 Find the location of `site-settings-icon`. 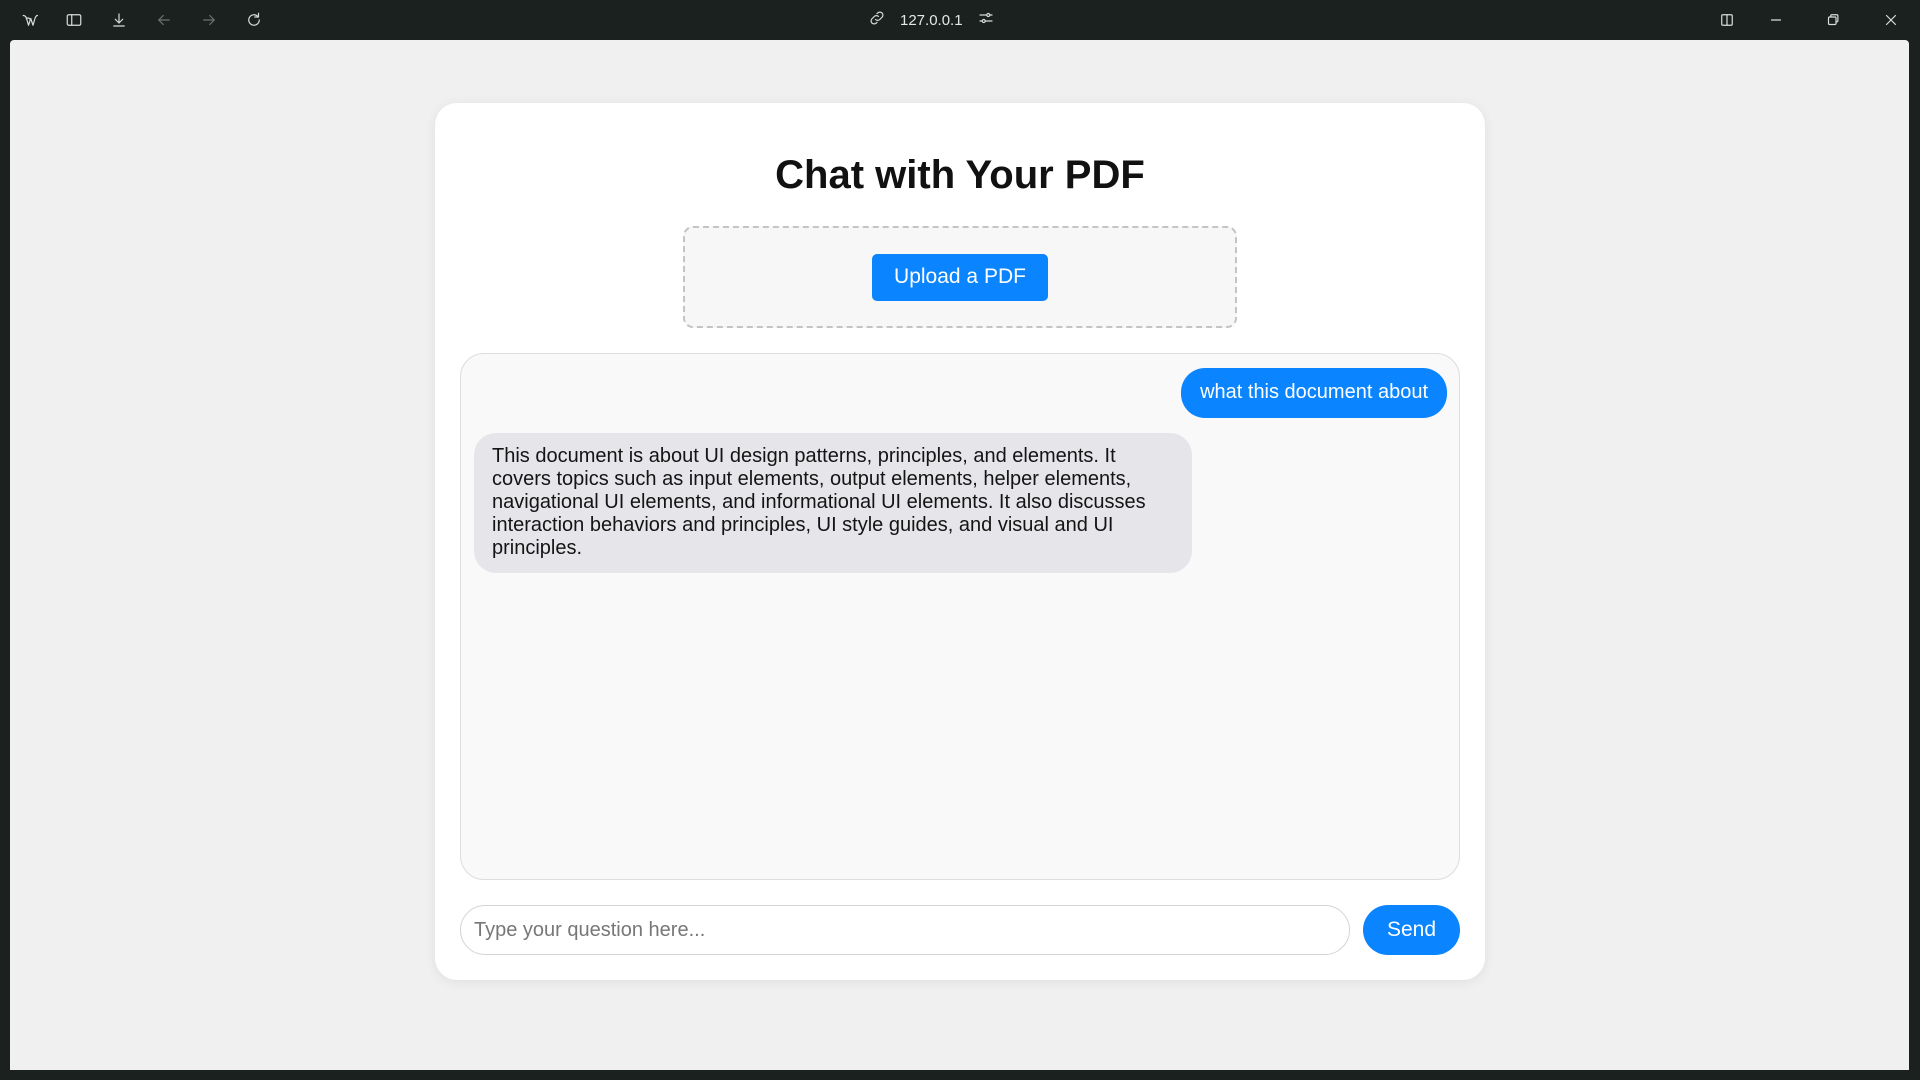

site-settings-icon is located at coordinates (986, 20).